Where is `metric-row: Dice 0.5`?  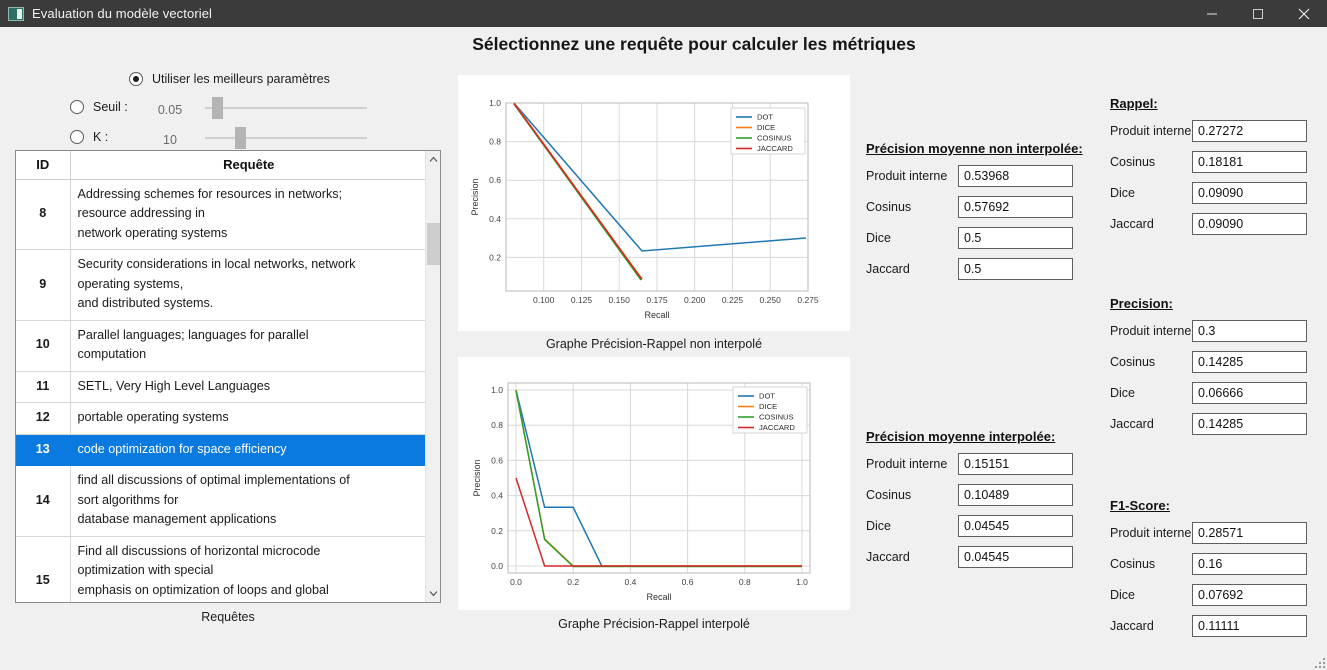 metric-row: Dice 0.5 is located at coordinates (976, 238).